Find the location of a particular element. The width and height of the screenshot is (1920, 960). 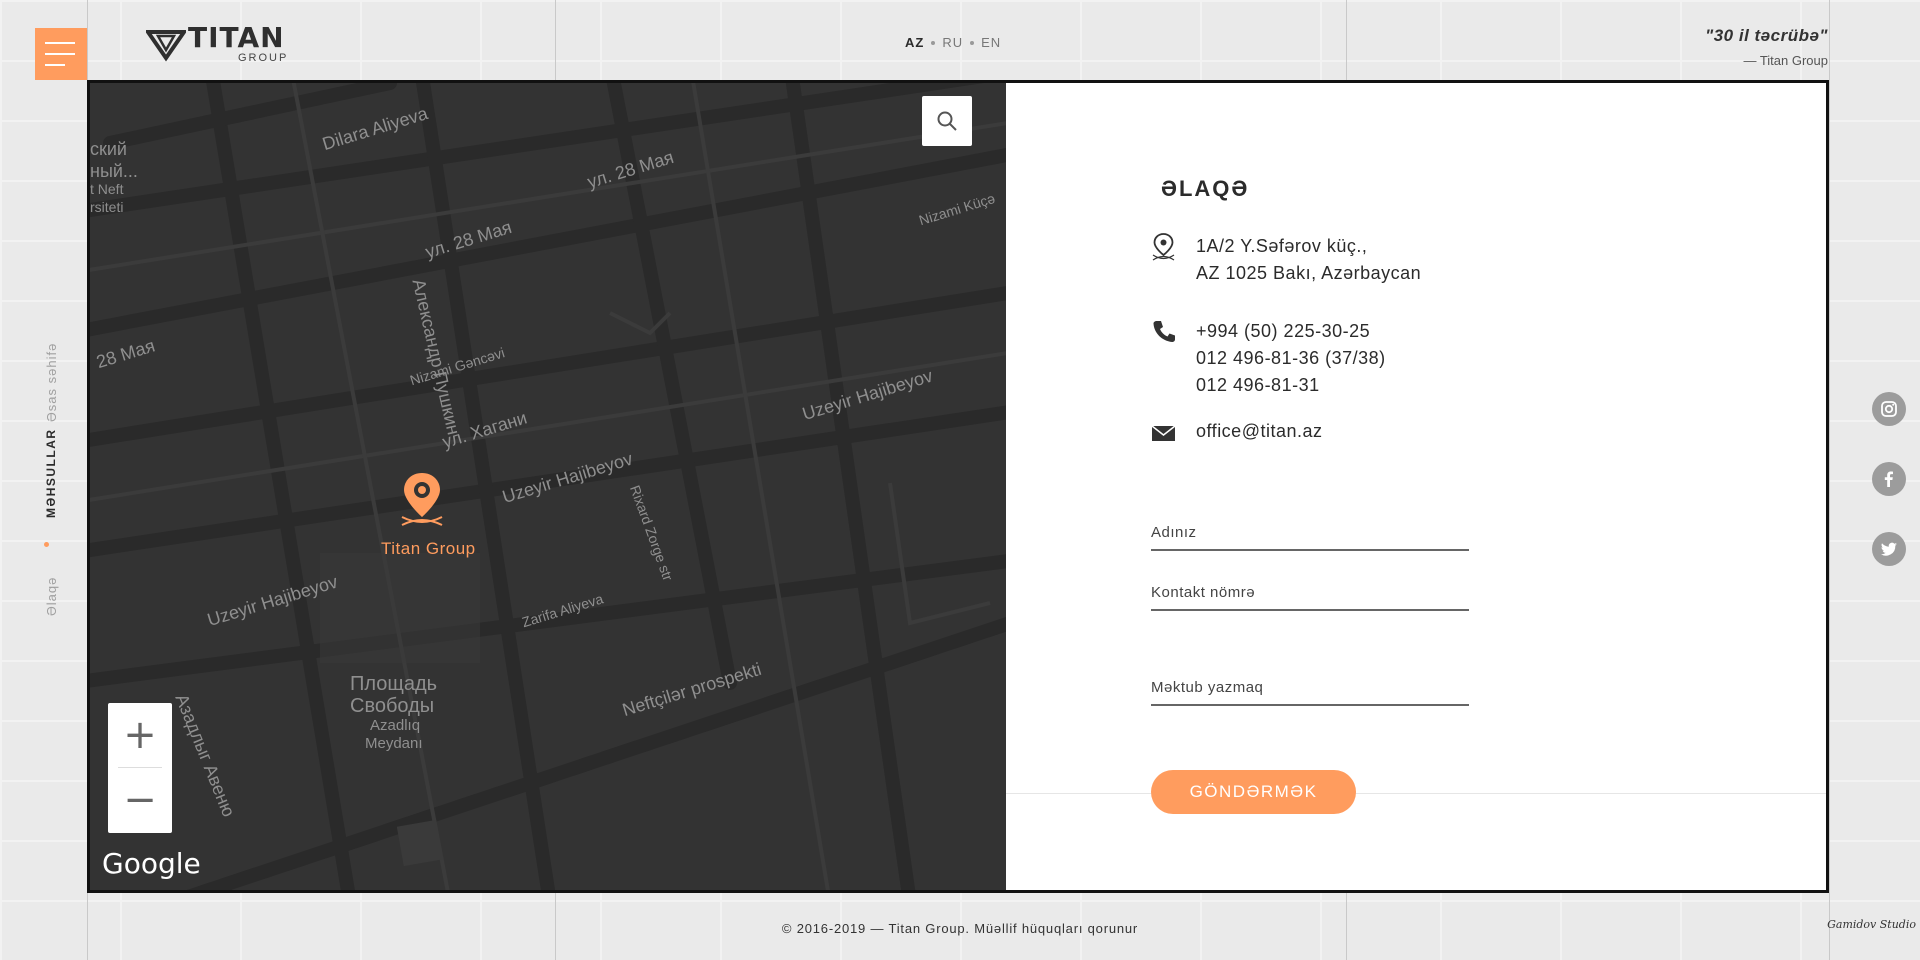

logo: TITAN GROUP is located at coordinates (217, 44).